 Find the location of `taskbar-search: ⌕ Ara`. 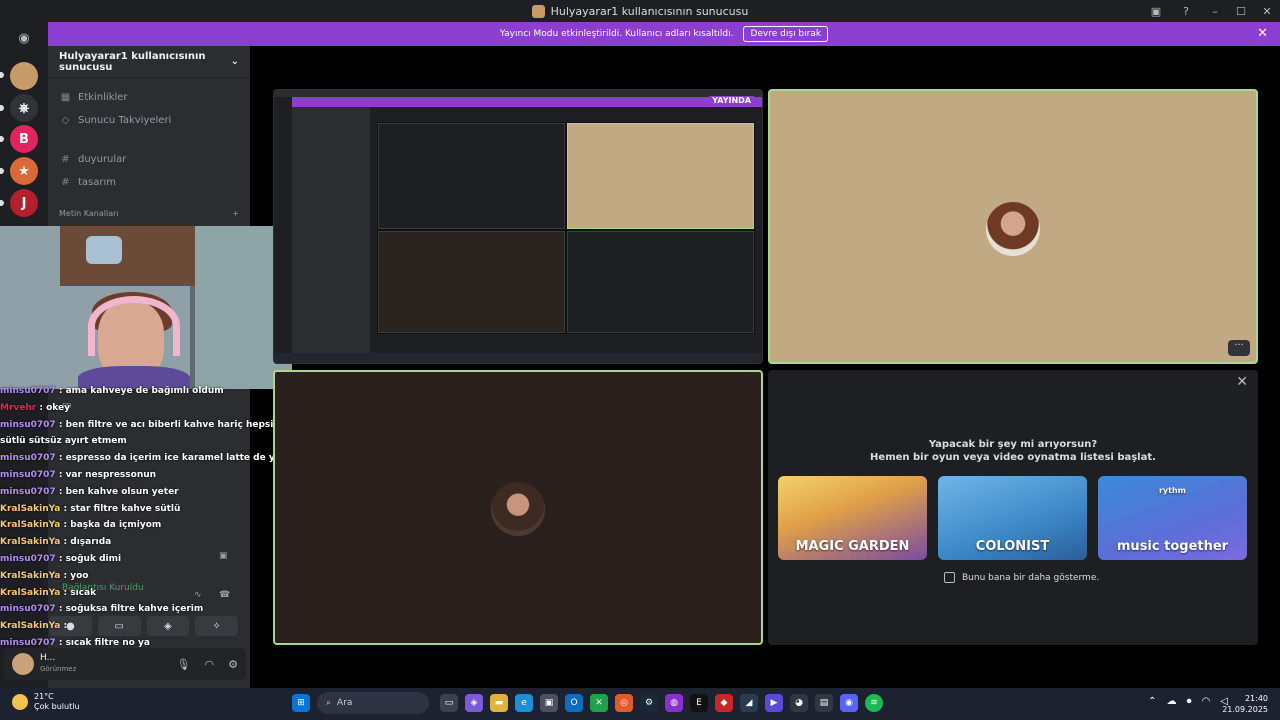

taskbar-search: ⌕ Ara is located at coordinates (373, 703).